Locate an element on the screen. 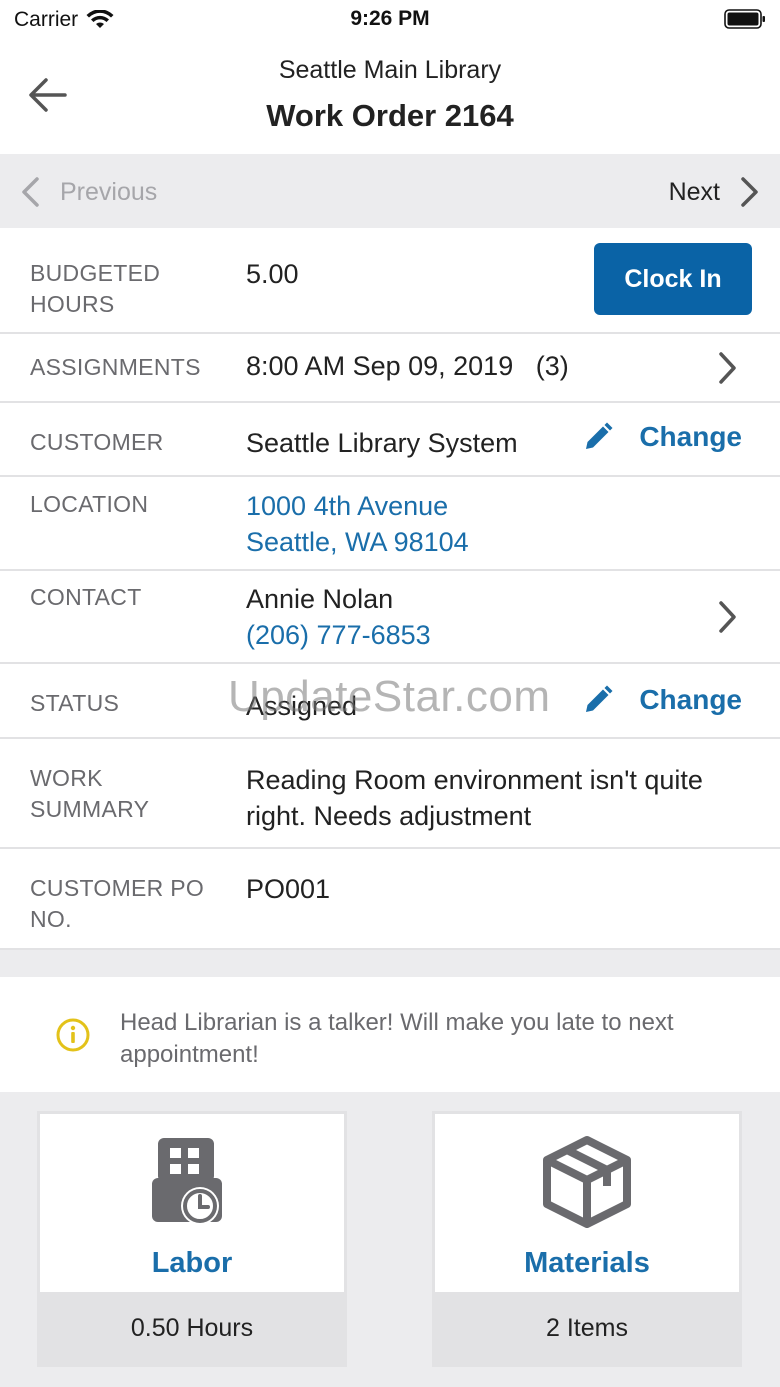 The height and width of the screenshot is (1387, 780). page-subtitle: Seattle Main Library is located at coordinates (390, 70).